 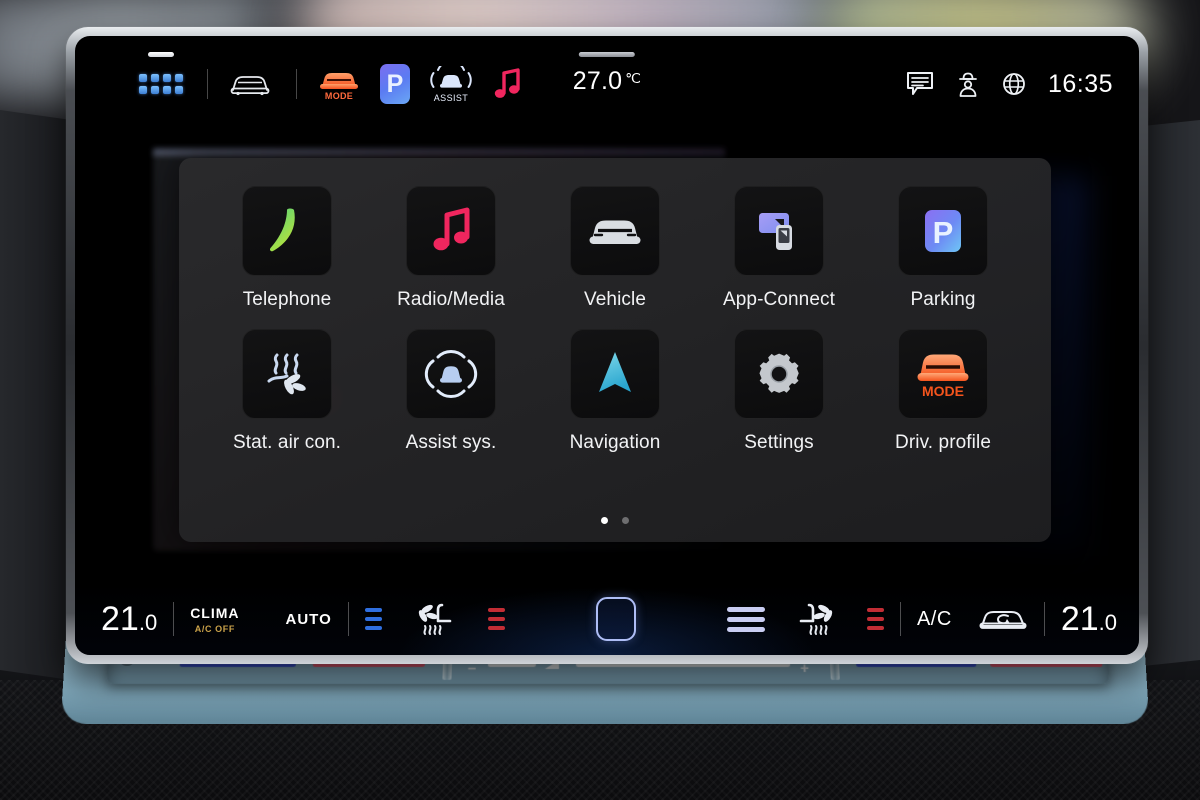 I want to click on app-vehicle-label: Vehicle, so click(x=615, y=299).